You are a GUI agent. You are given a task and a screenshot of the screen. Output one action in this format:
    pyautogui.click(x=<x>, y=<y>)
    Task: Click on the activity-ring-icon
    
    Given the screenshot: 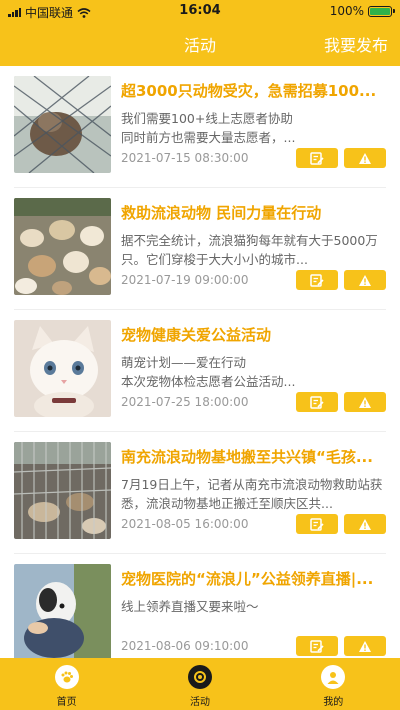 What is the action you would take?
    pyautogui.click(x=199, y=677)
    